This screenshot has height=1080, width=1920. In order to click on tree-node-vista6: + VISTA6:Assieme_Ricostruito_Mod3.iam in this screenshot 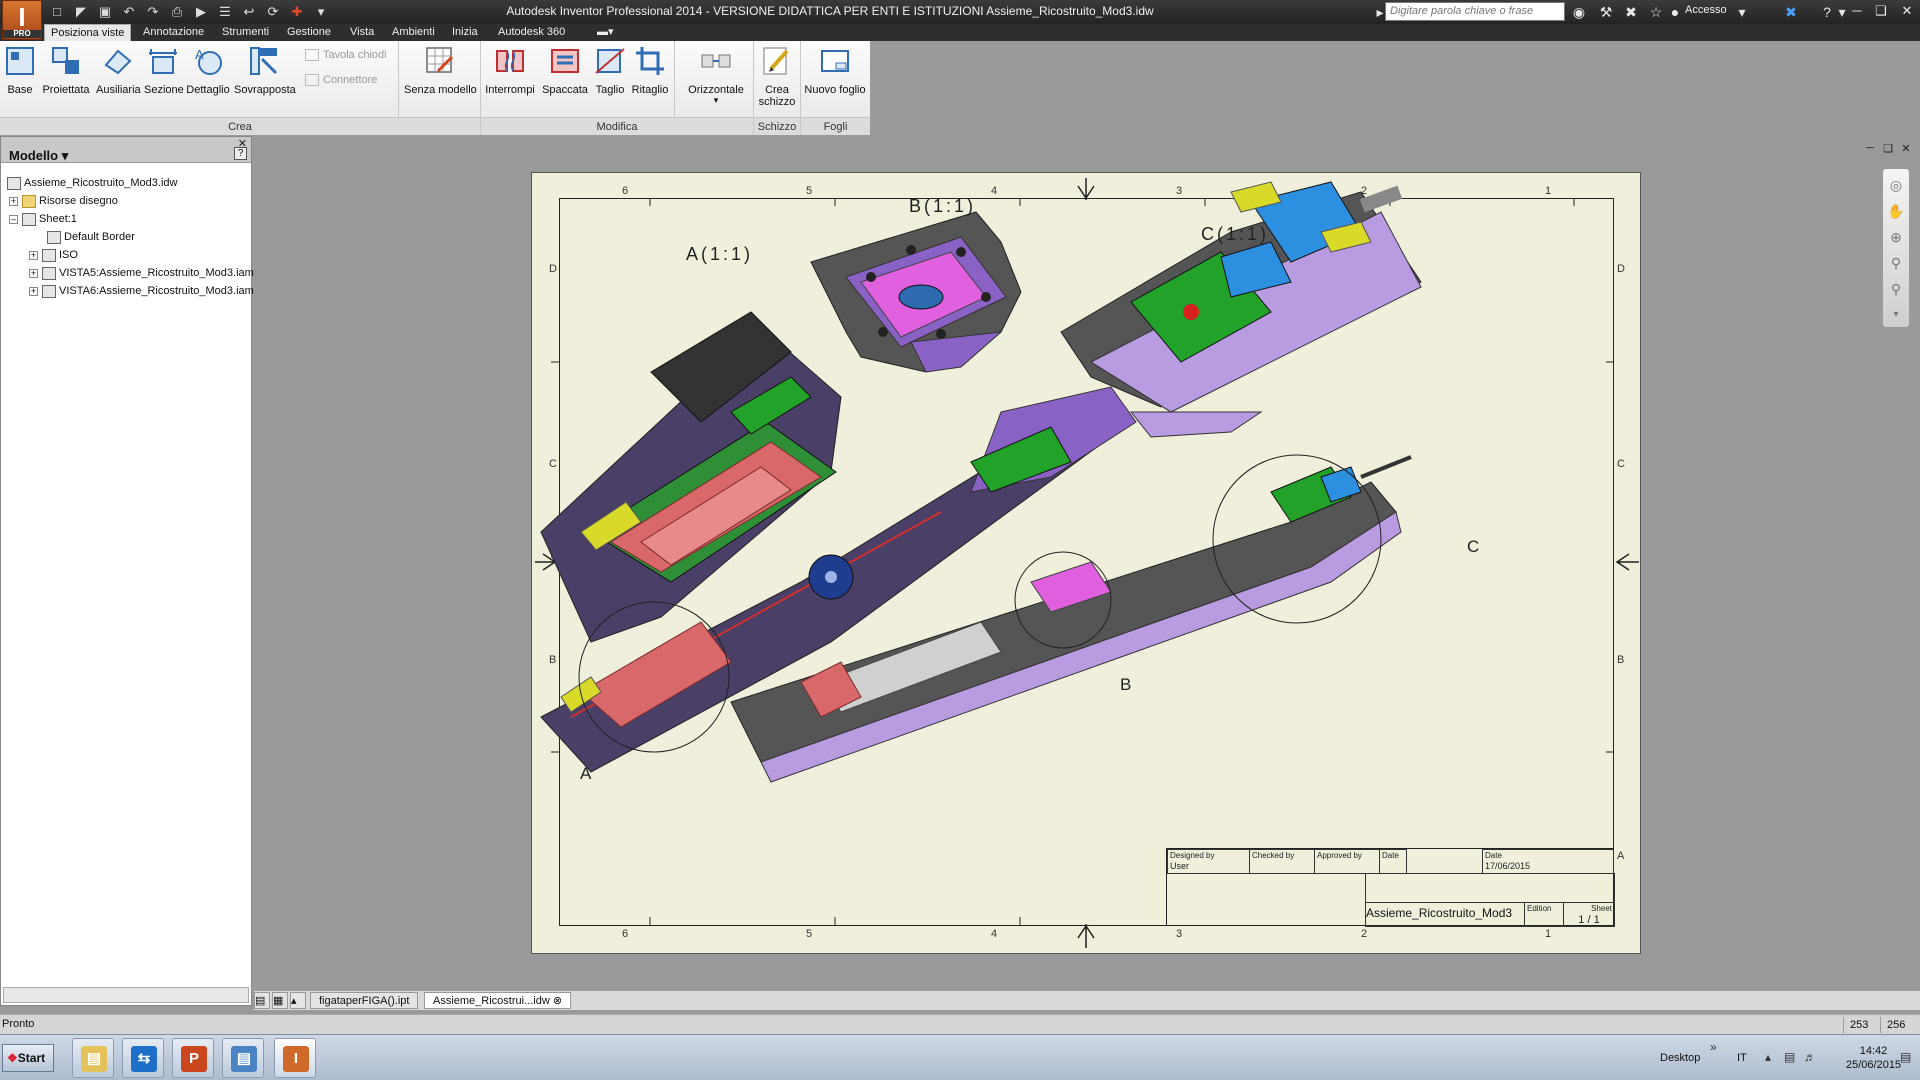, I will do `click(141, 291)`.